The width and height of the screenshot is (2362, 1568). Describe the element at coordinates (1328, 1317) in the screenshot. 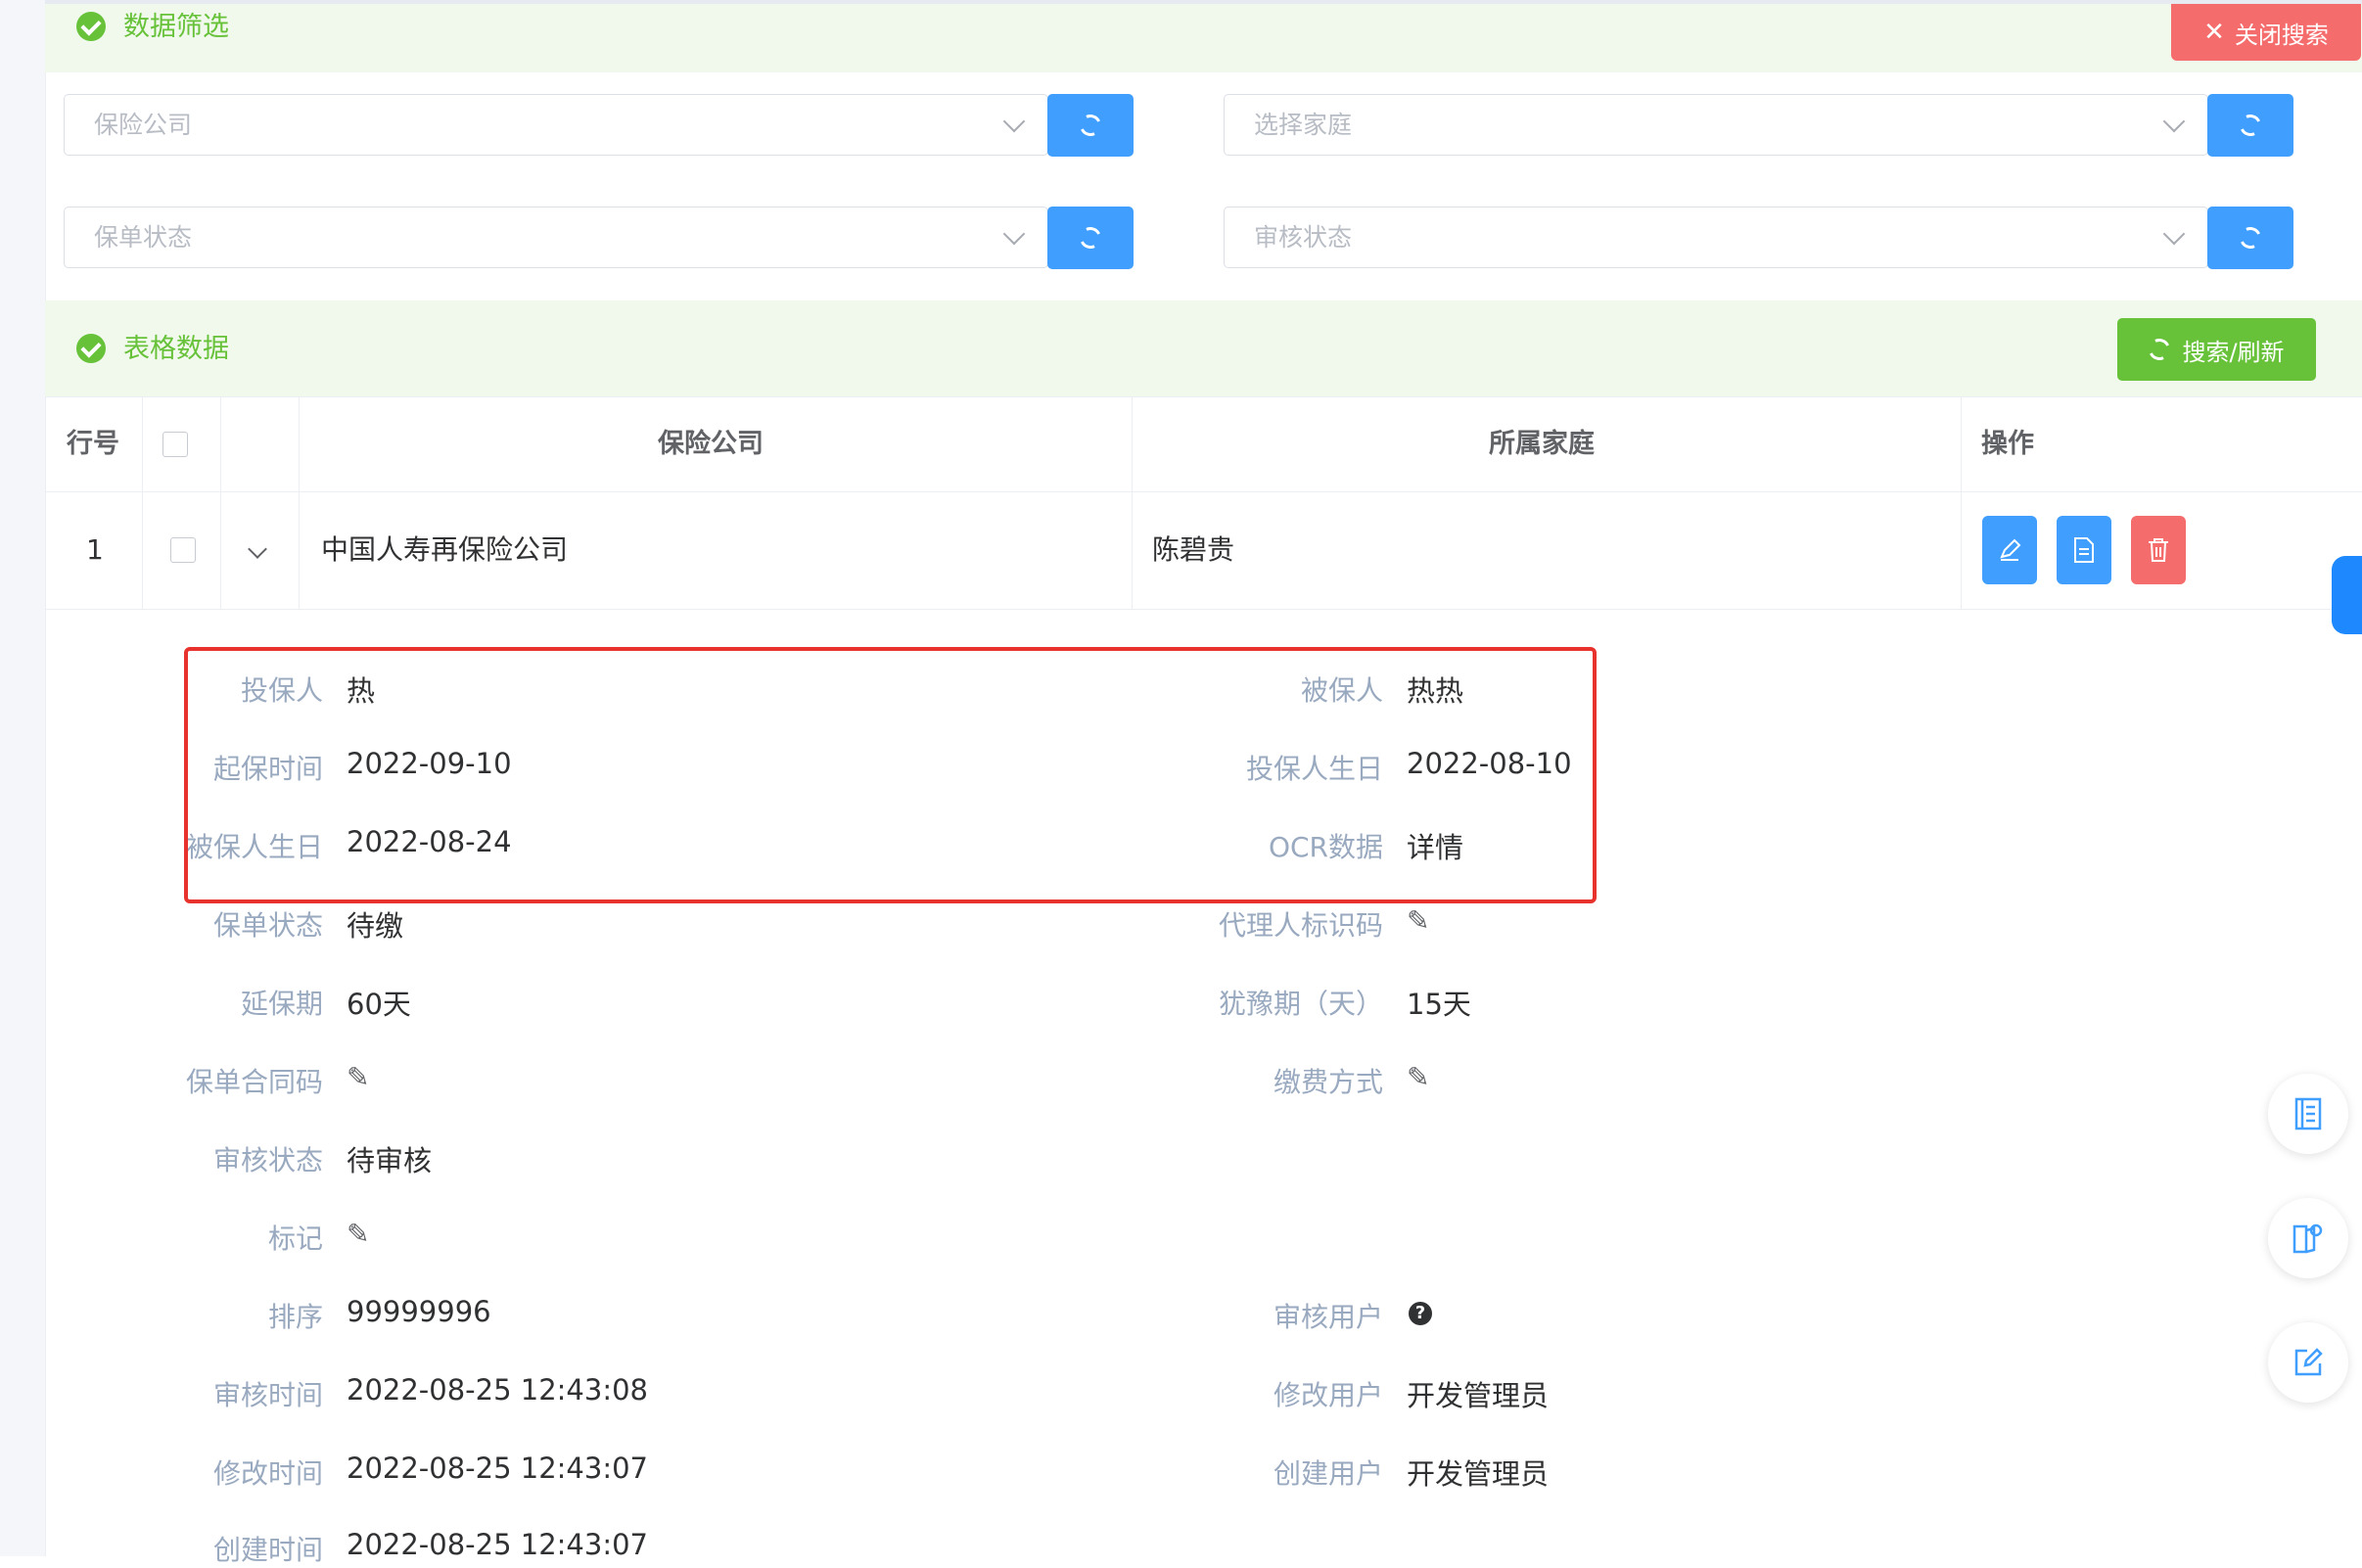

I see `detail-label: 审核用户` at that location.